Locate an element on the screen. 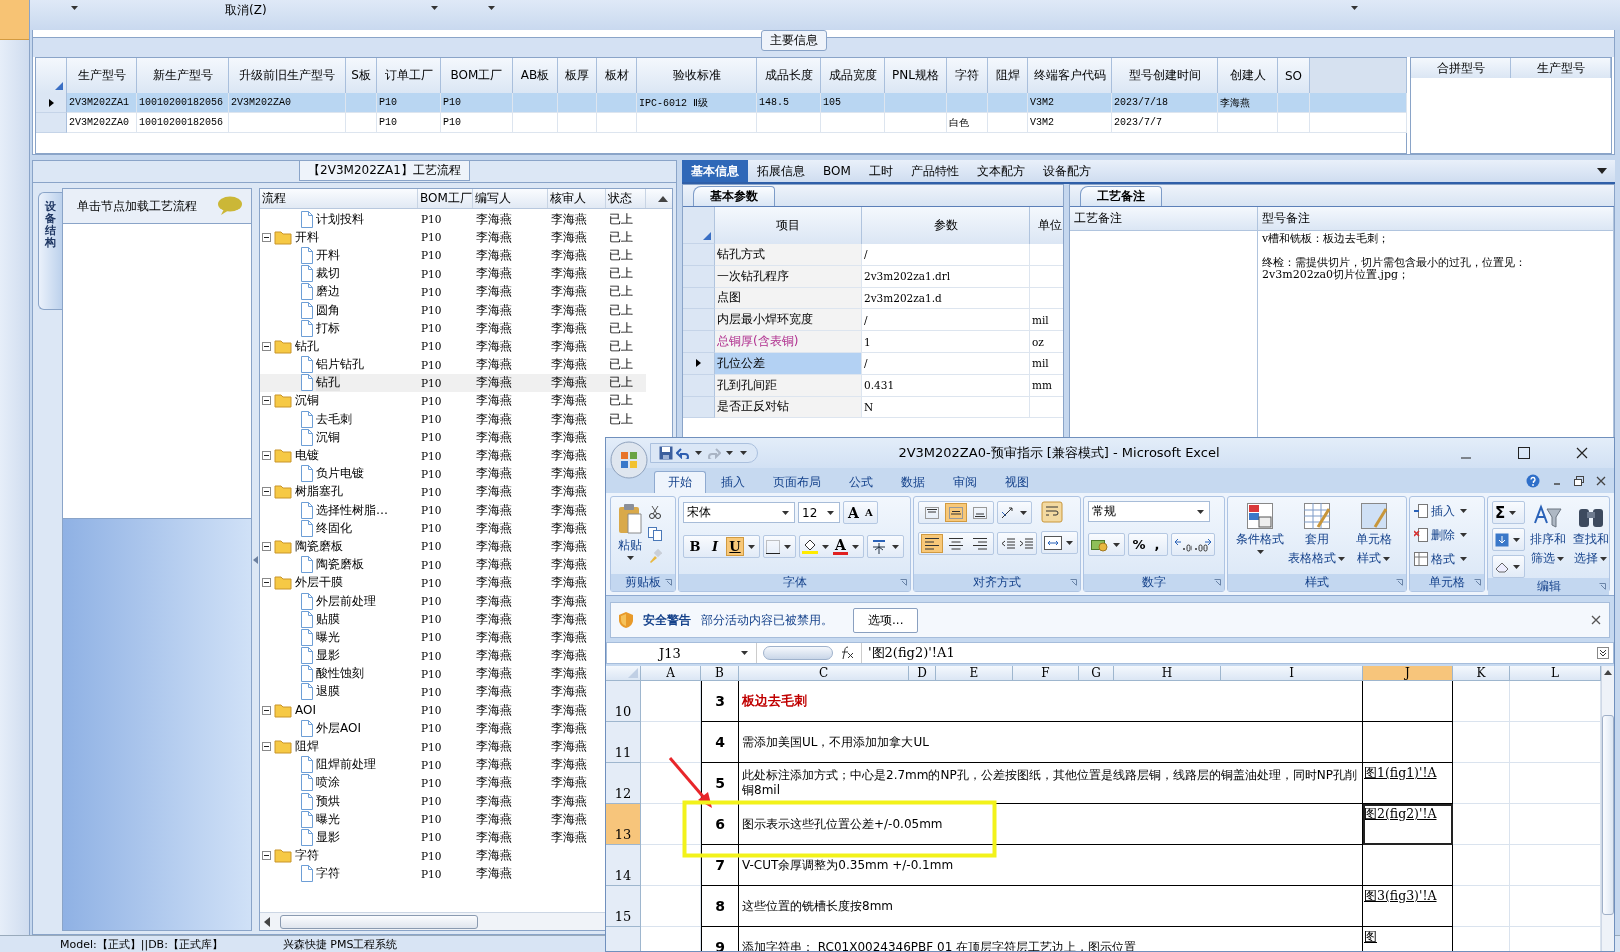 The height and width of the screenshot is (952, 1620). tree-item: 计划投料 is located at coordinates (340, 219).